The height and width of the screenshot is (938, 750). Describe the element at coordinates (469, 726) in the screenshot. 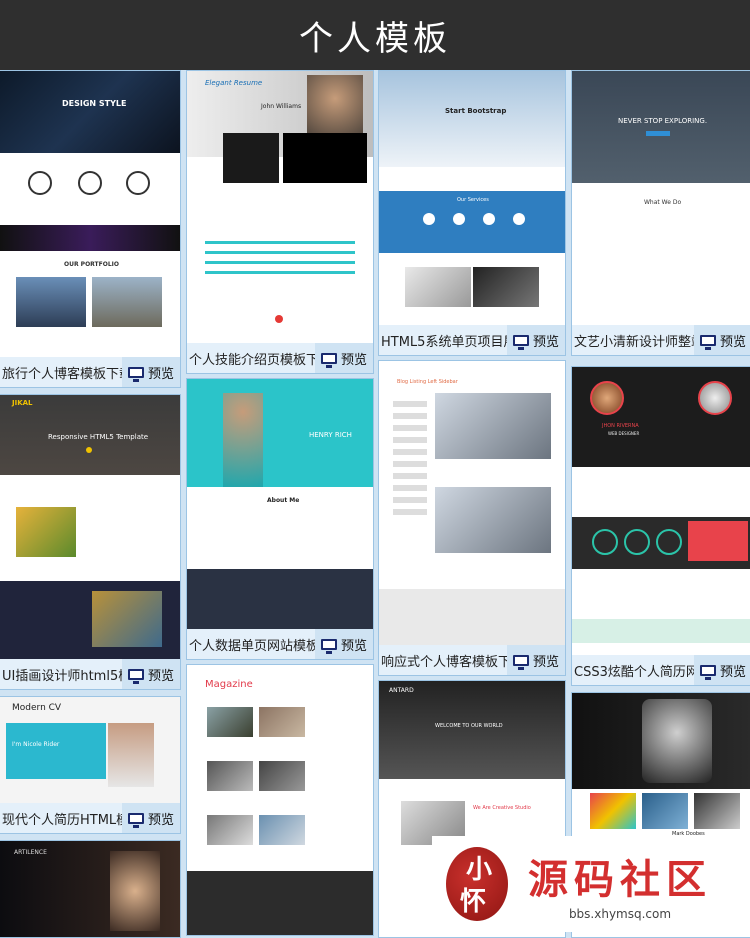

I see `thumb-hero-text: WELCOME TO OUR WORLD` at that location.